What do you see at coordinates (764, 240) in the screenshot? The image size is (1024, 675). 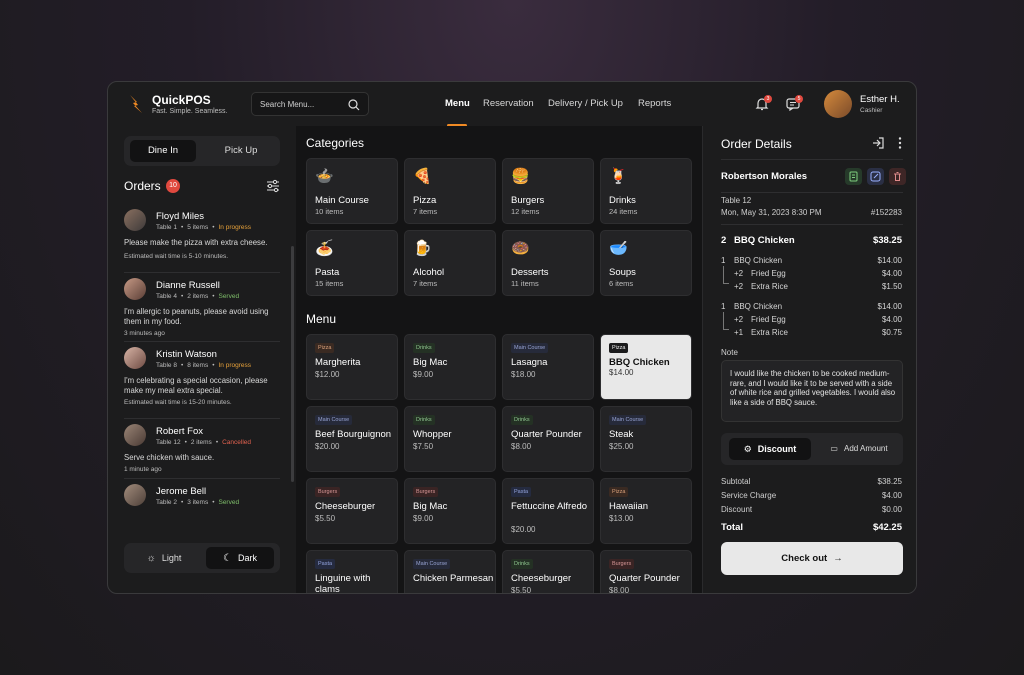 I see `item-name: BBQ Chicken` at bounding box center [764, 240].